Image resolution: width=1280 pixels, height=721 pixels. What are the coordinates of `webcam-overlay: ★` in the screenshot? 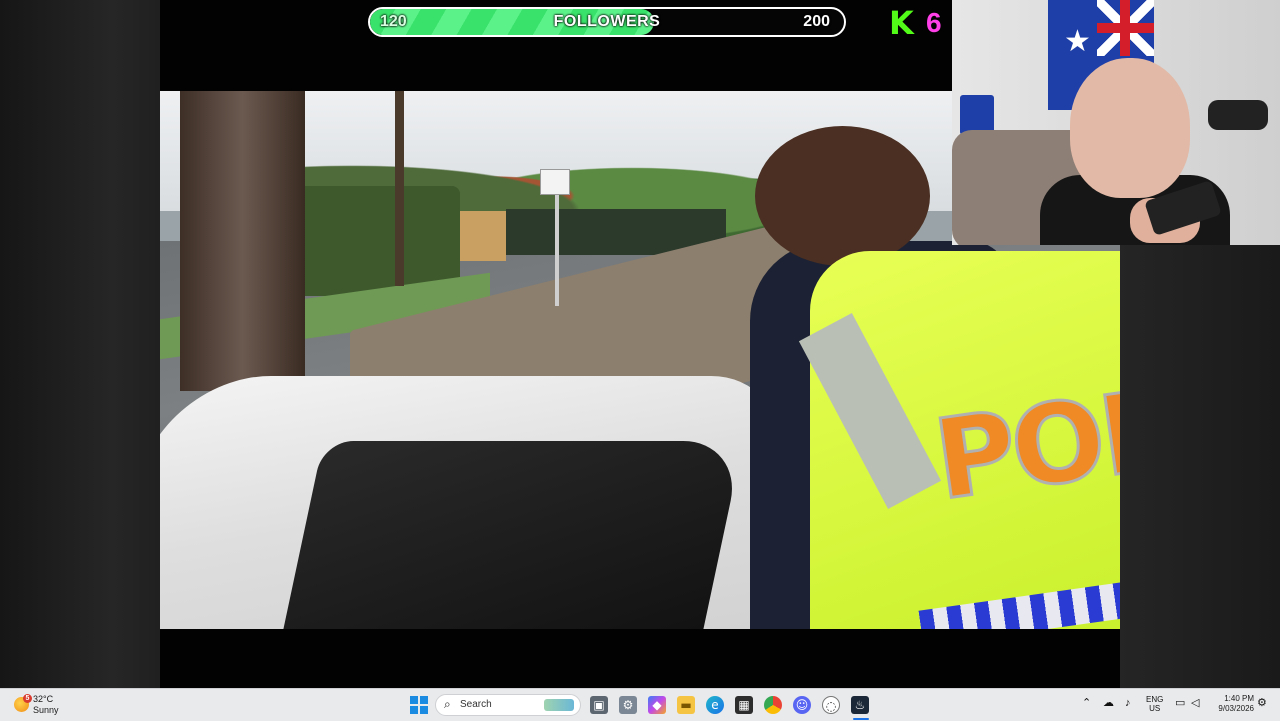 It's located at (1116, 122).